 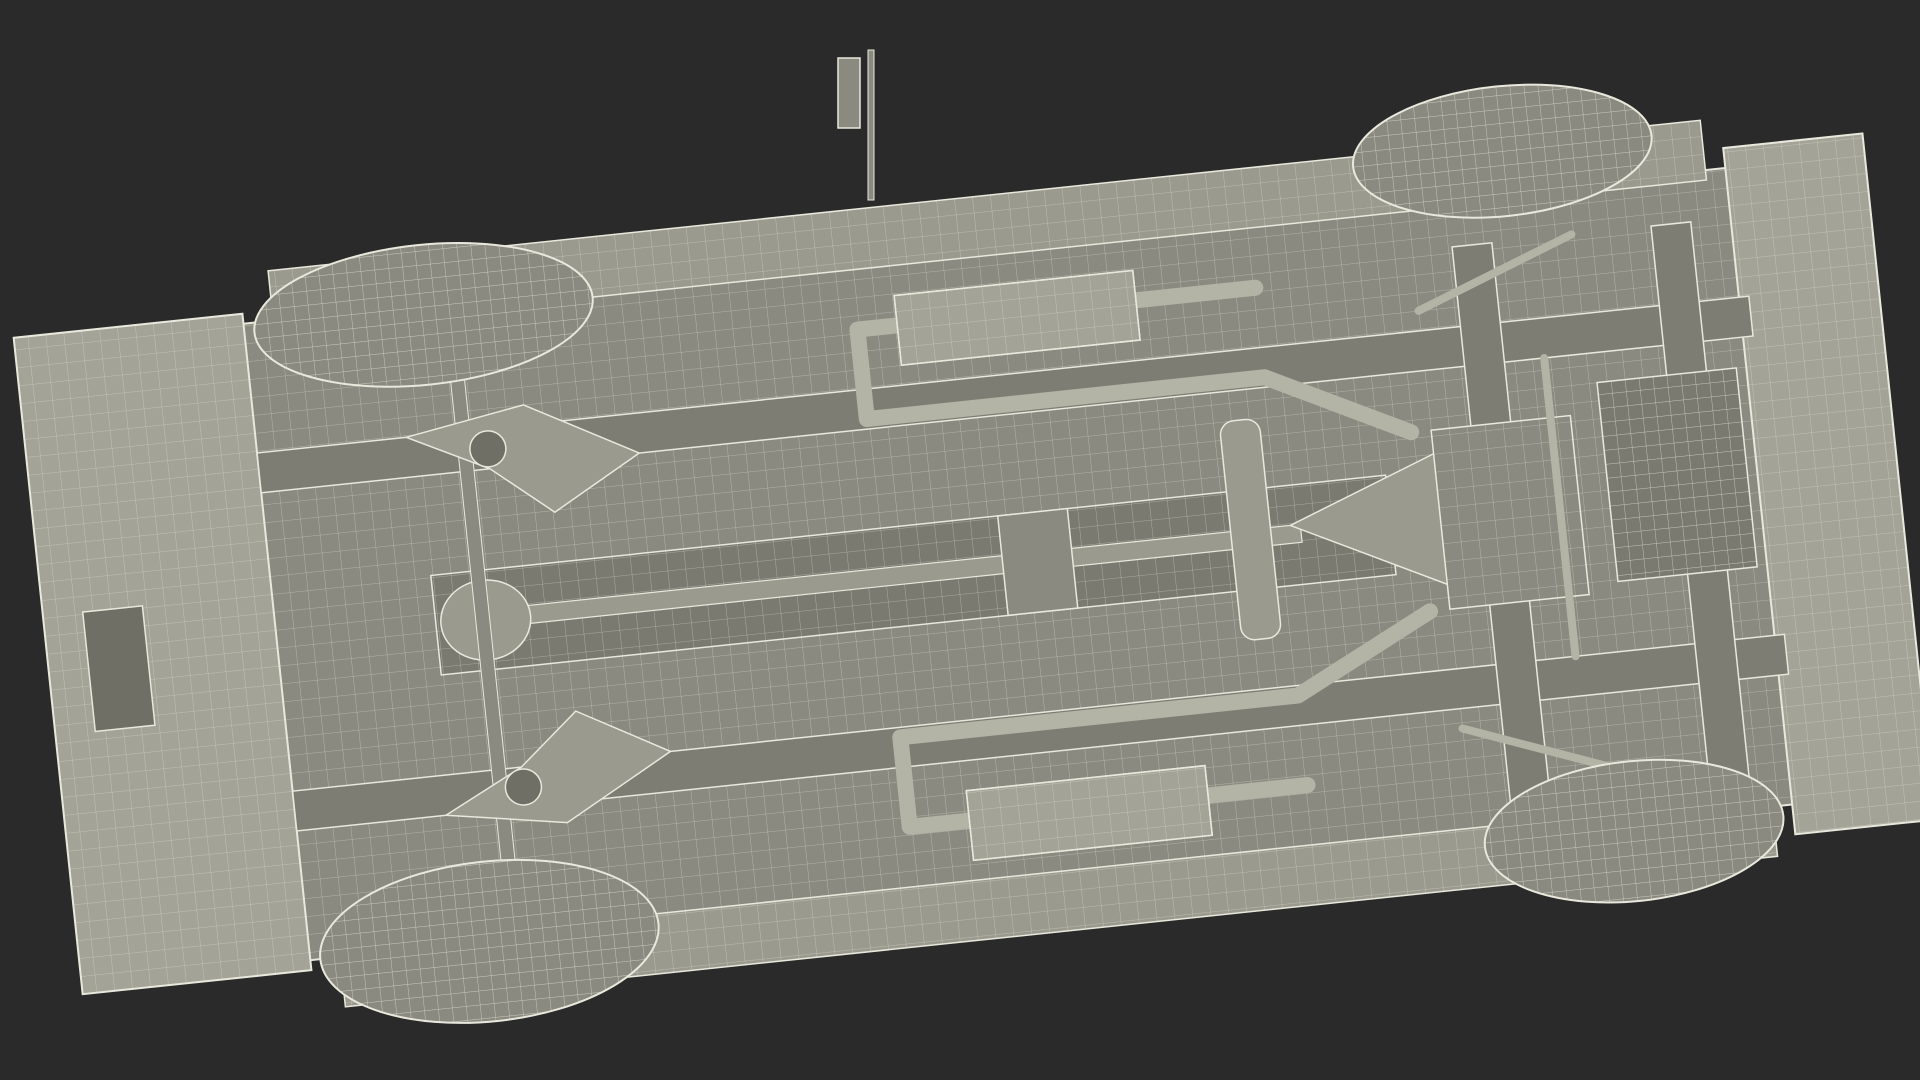 What do you see at coordinates (856, 125) in the screenshot?
I see `side-mirror` at bounding box center [856, 125].